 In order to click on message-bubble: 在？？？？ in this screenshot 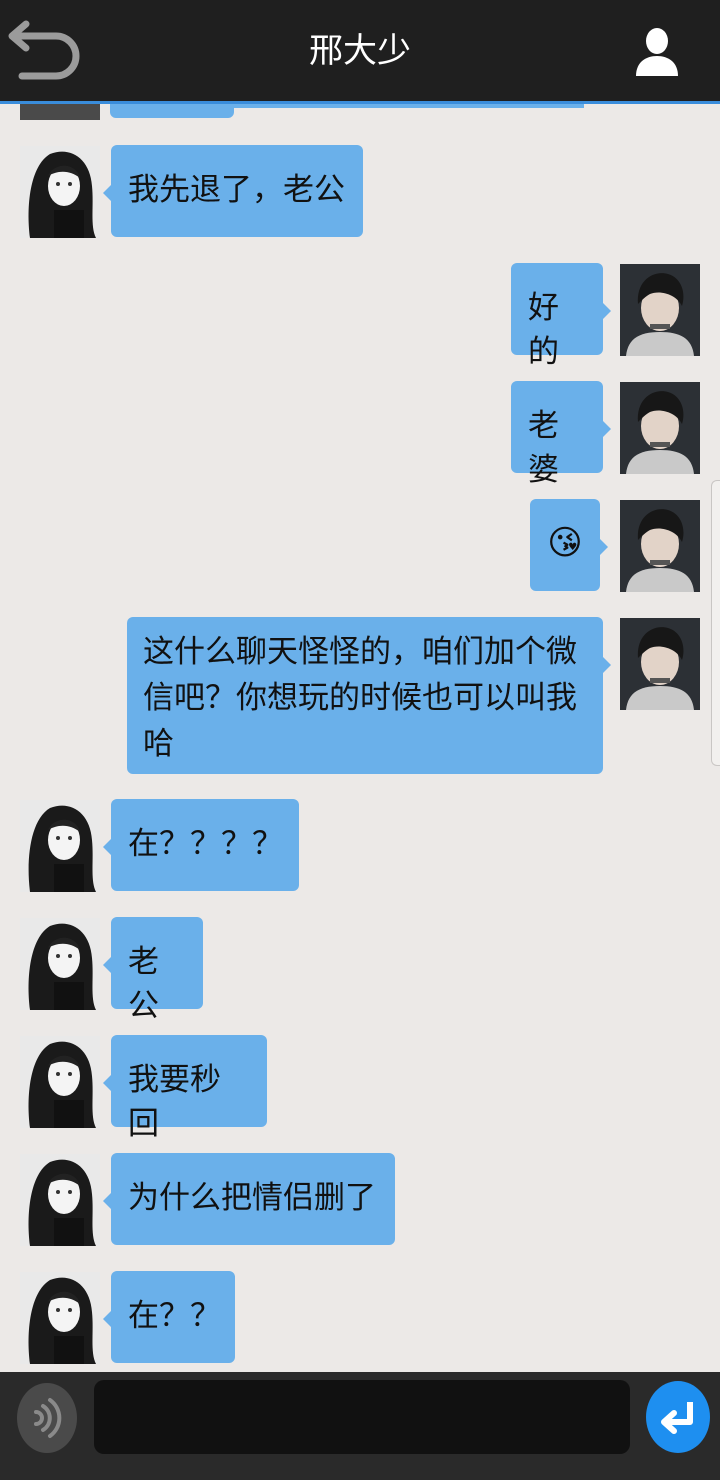, I will do `click(201, 845)`.